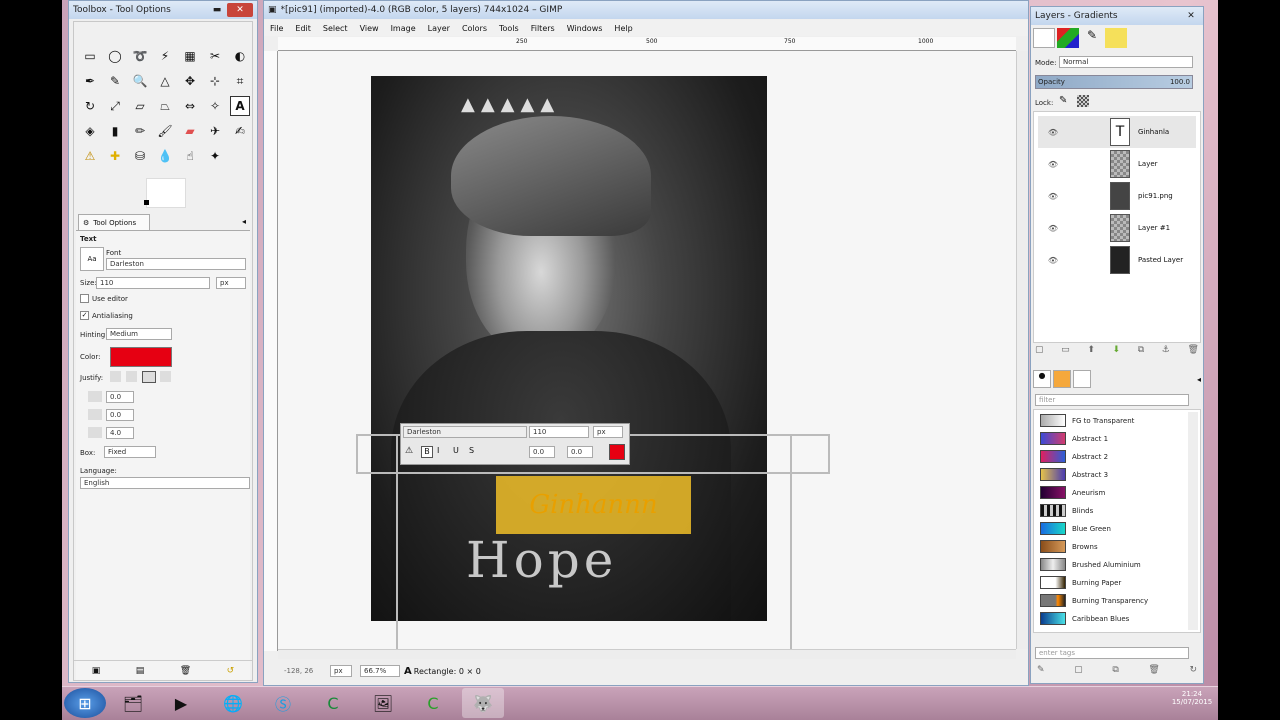 The height and width of the screenshot is (720, 1280). What do you see at coordinates (1199, 379) in the screenshot?
I see `gradients-menu-icon: ◂` at bounding box center [1199, 379].